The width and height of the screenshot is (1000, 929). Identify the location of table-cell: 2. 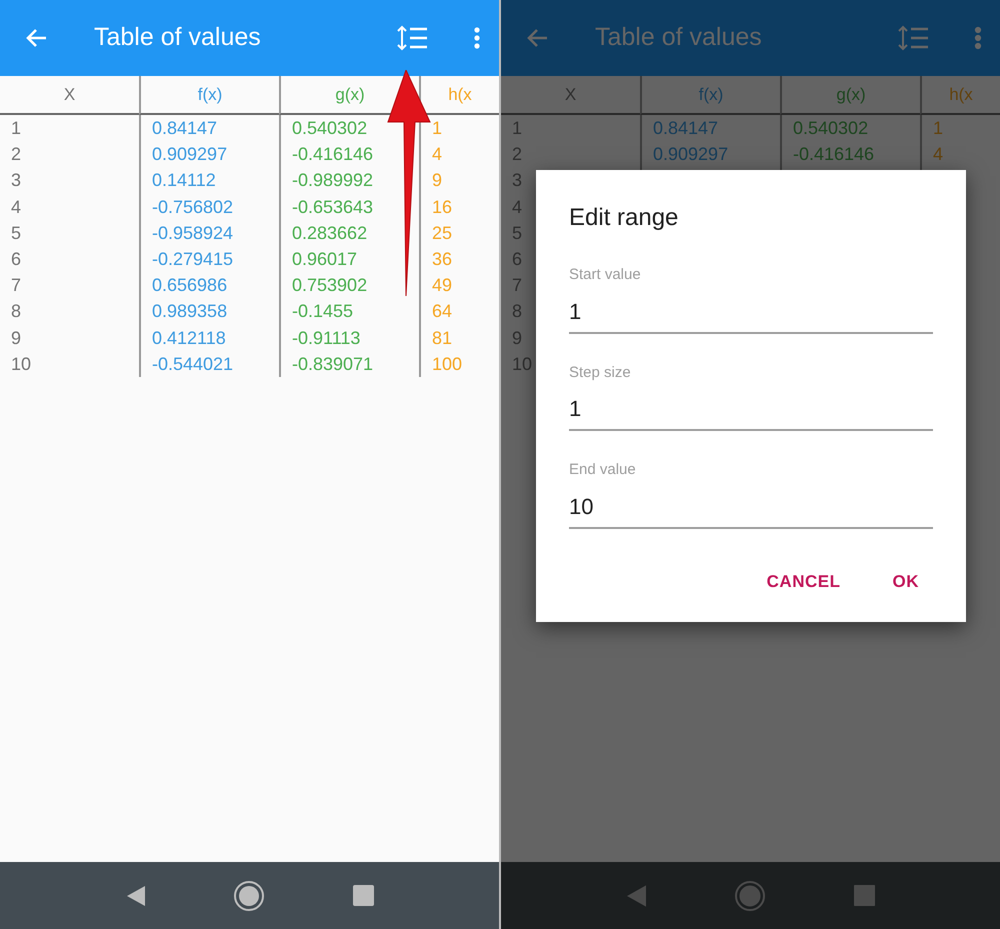
(16, 154).